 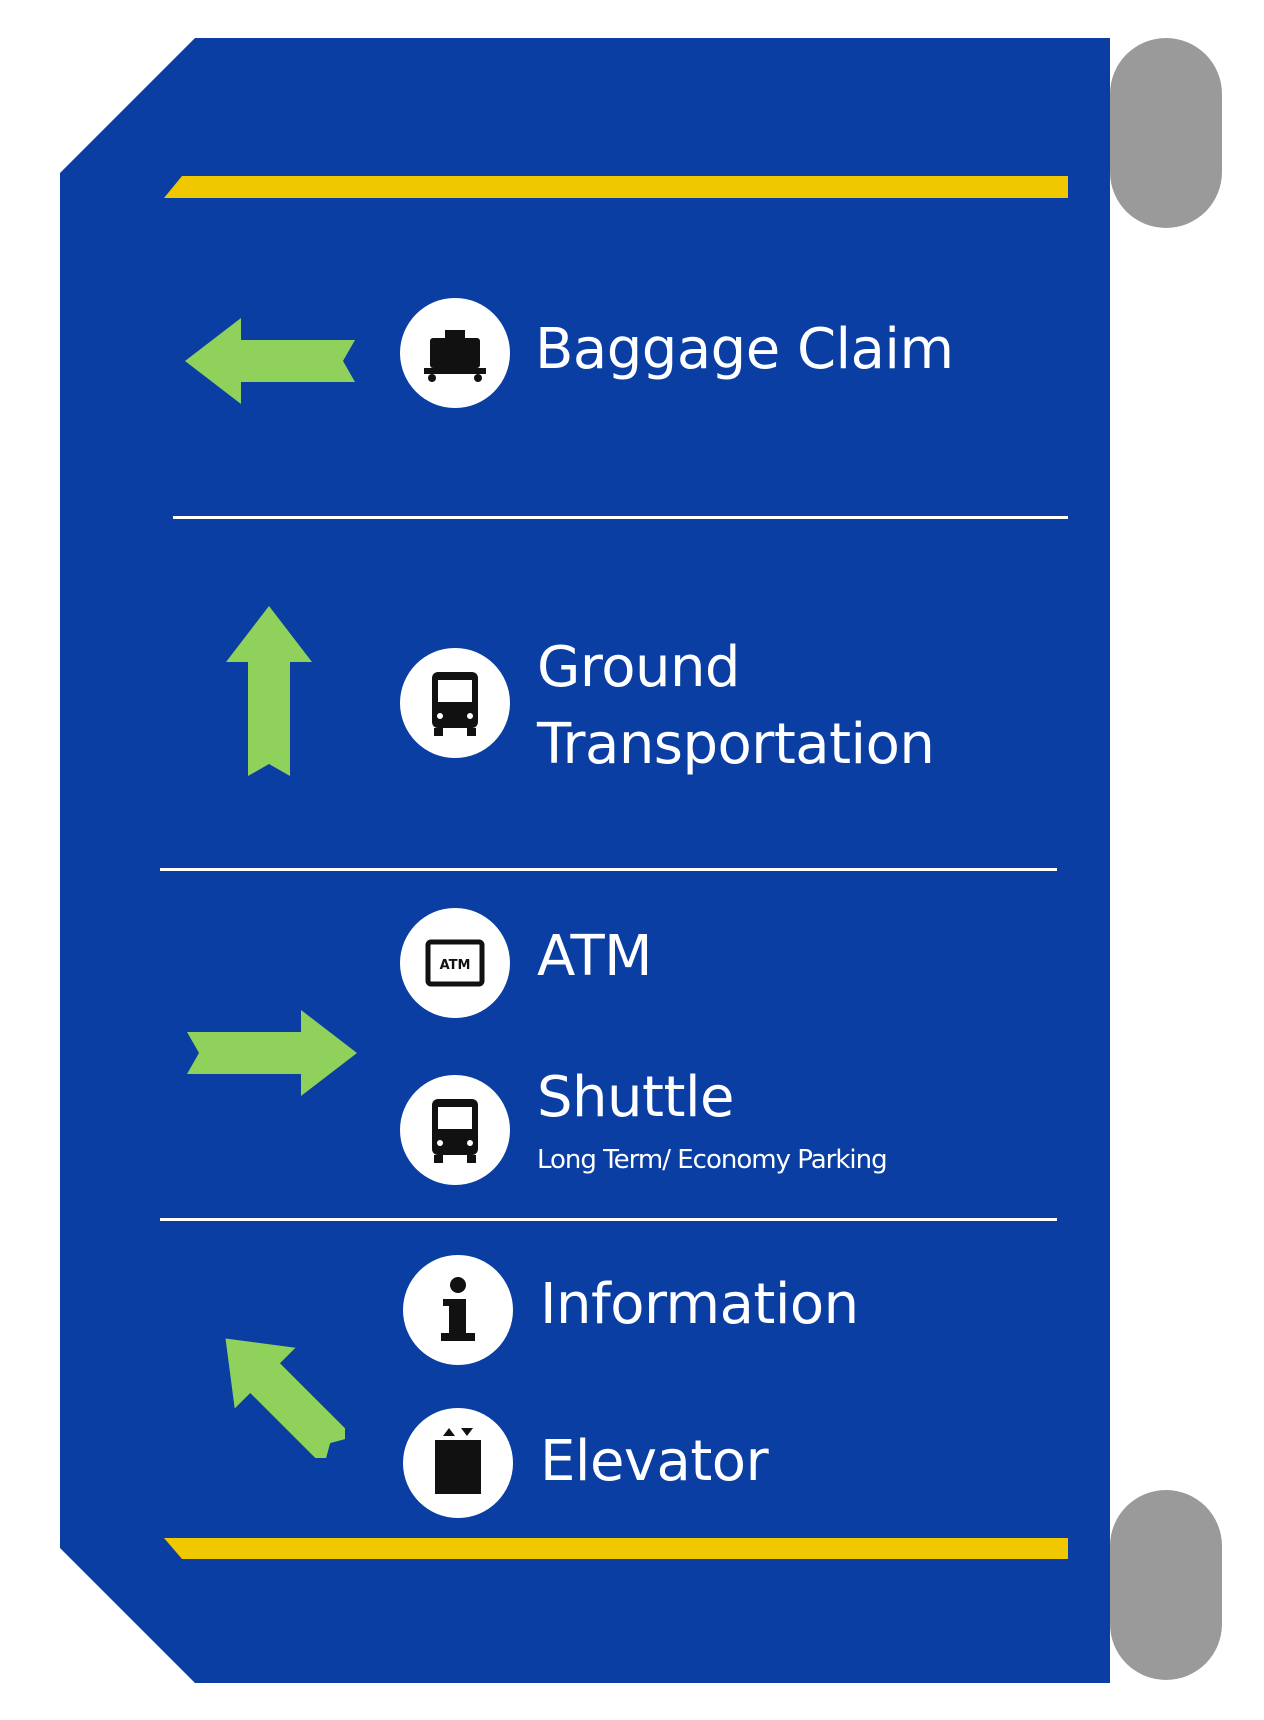 I want to click on arrow-left-icon, so click(x=270, y=361).